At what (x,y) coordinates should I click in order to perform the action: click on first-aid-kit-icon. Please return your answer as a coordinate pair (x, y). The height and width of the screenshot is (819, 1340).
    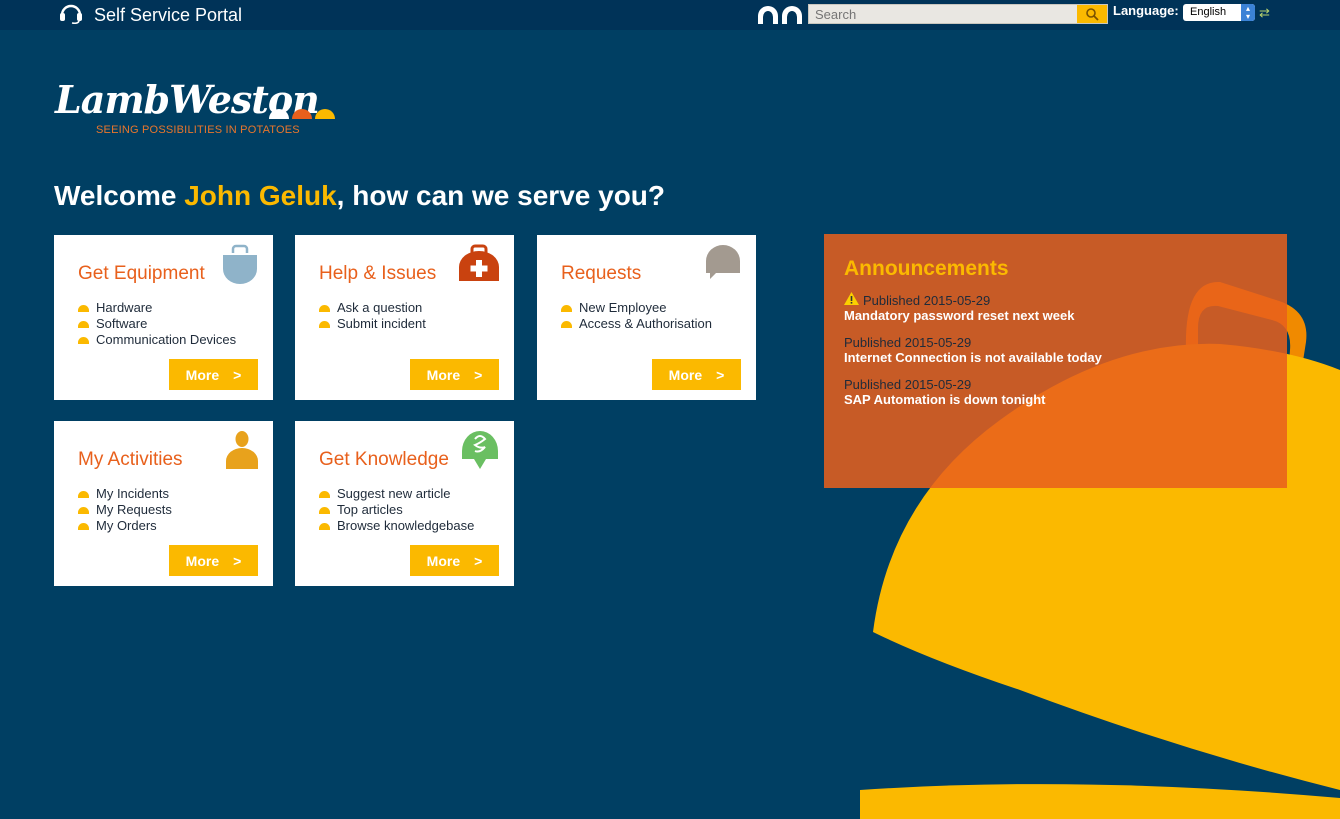
    Looking at the image, I should click on (479, 265).